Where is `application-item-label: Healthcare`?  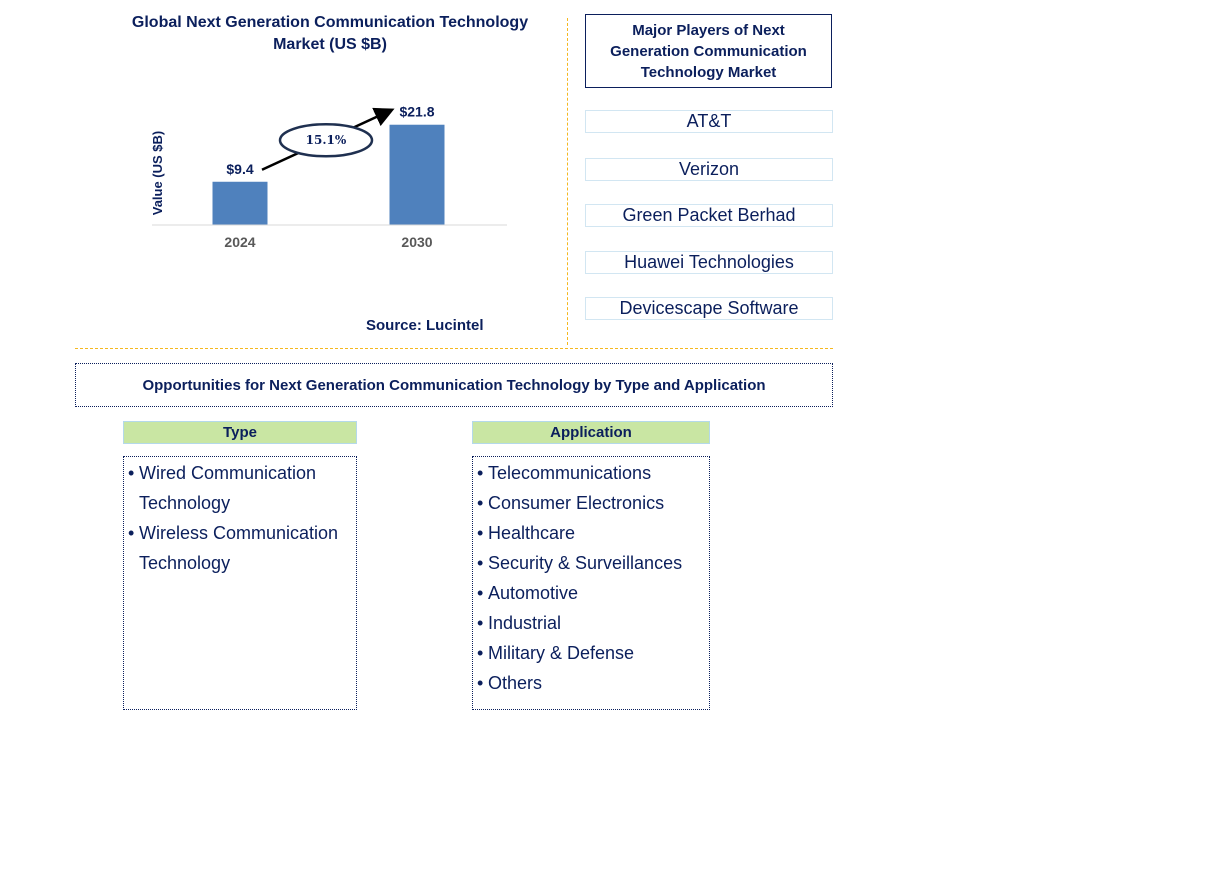 application-item-label: Healthcare is located at coordinates (532, 533).